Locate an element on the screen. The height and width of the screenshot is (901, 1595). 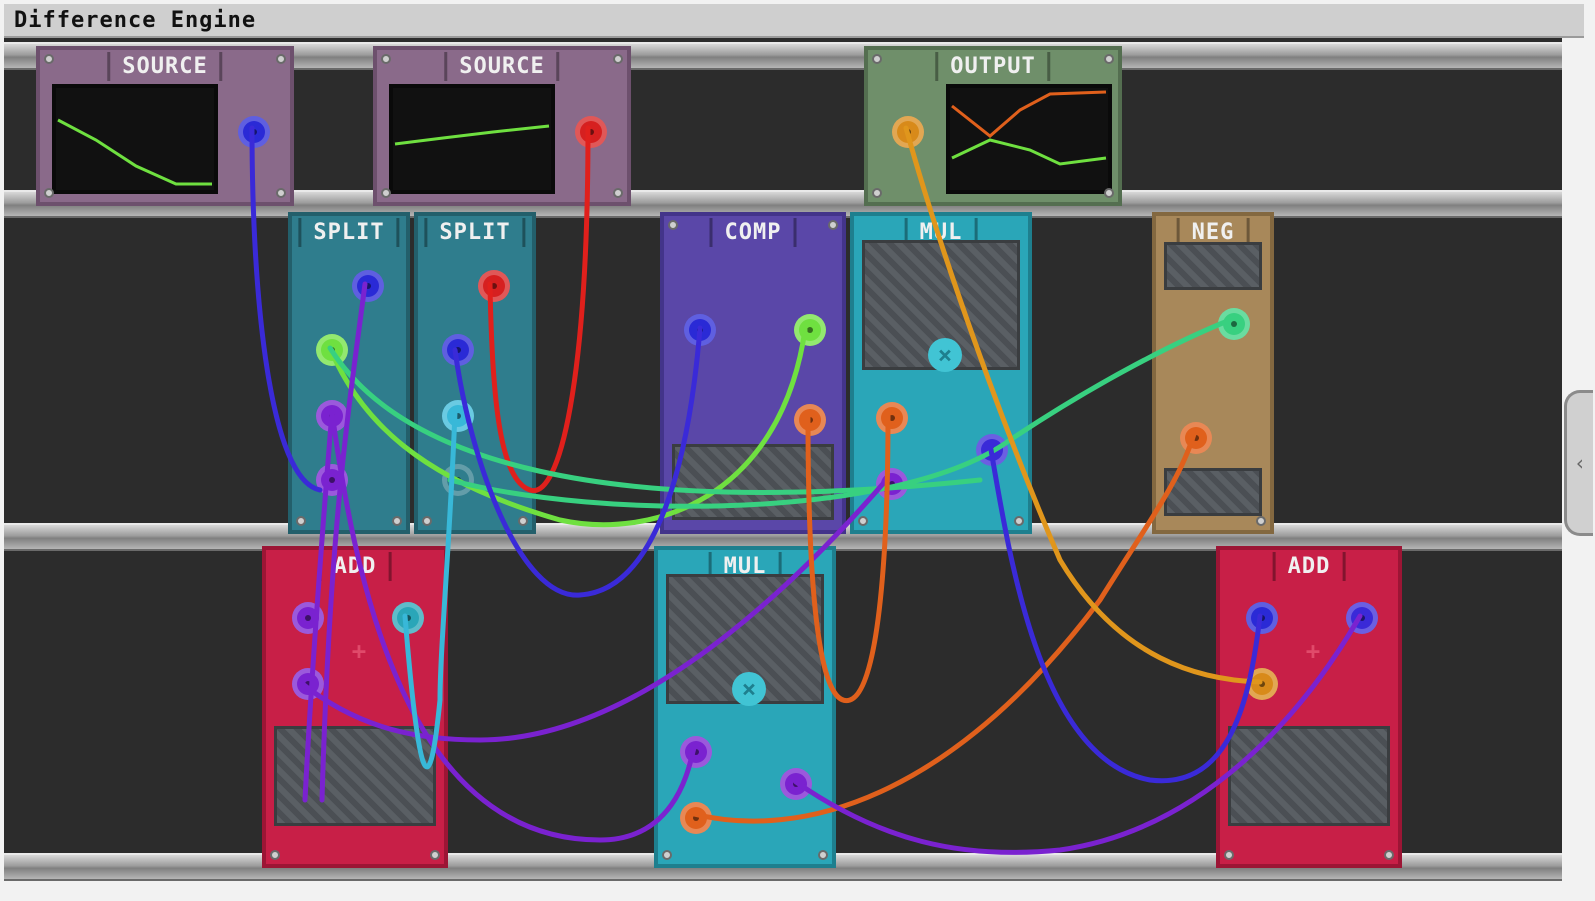
source-module-1: SOURCE is located at coordinates (165, 126).